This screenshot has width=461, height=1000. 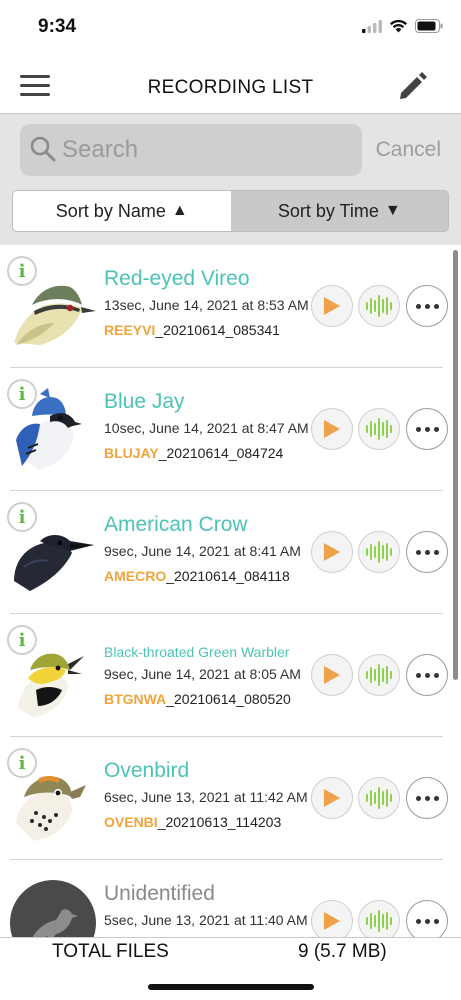 I want to click on search-area: Cancel Sort by Name ▲ Sort by Time ▼, so click(x=230, y=179).